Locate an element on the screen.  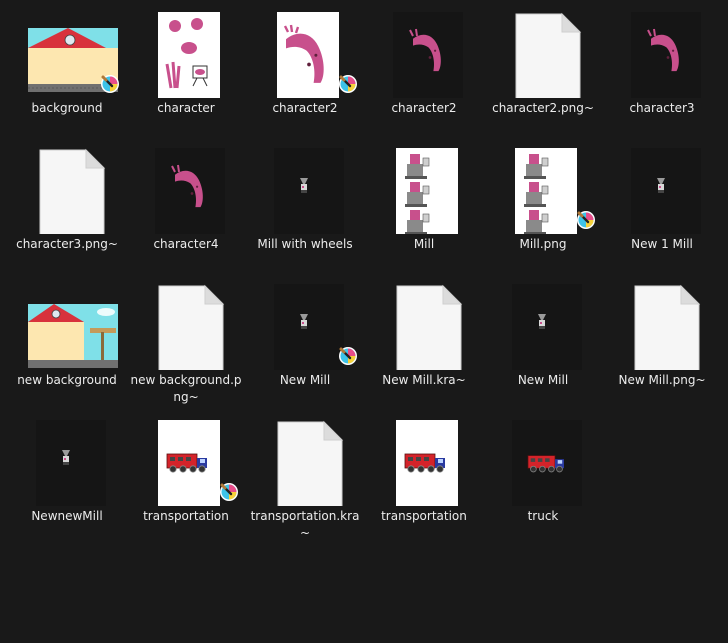
file-item: transportation.kra~ is located at coordinates (305, 478).